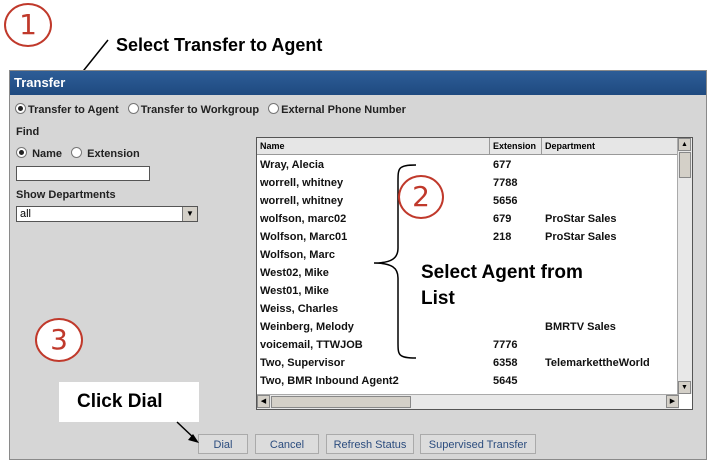 This screenshot has width=710, height=468. Describe the element at coordinates (299, 309) in the screenshot. I see `agent-name-cell: Weiss, Charles` at that location.